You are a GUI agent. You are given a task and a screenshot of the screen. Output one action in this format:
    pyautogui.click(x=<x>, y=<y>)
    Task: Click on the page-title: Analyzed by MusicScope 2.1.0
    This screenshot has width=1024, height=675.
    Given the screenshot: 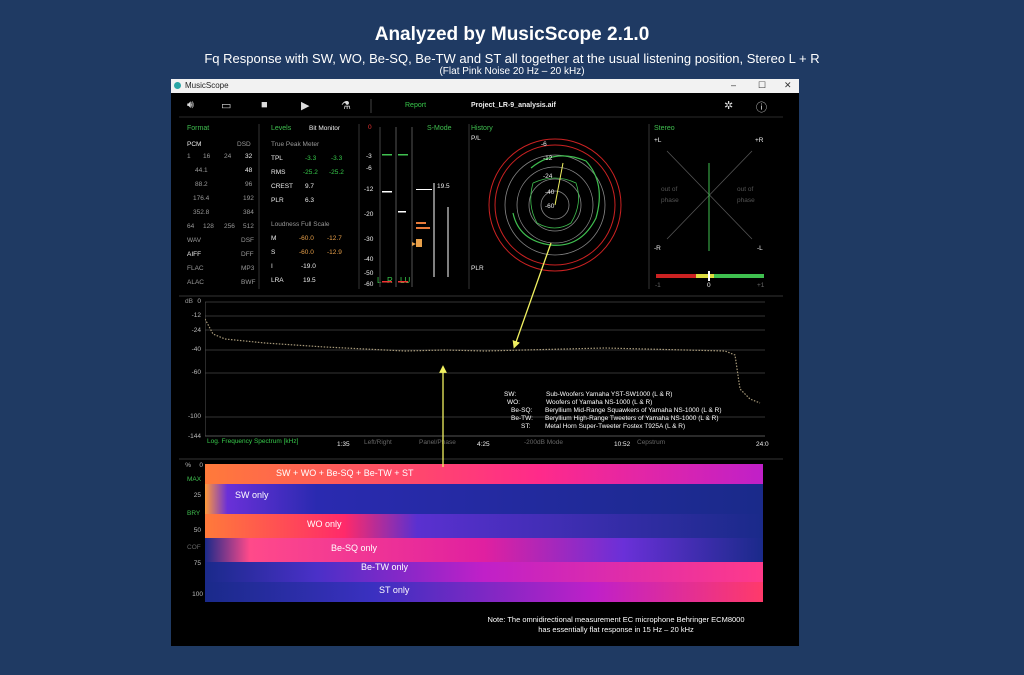 What is the action you would take?
    pyautogui.click(x=512, y=34)
    